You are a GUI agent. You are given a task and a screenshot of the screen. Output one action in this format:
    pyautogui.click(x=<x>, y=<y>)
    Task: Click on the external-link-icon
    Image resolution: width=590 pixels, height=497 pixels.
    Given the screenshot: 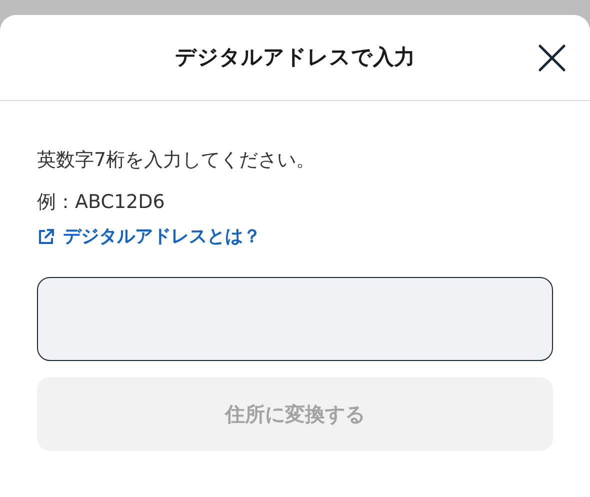 What is the action you would take?
    pyautogui.click(x=46, y=237)
    